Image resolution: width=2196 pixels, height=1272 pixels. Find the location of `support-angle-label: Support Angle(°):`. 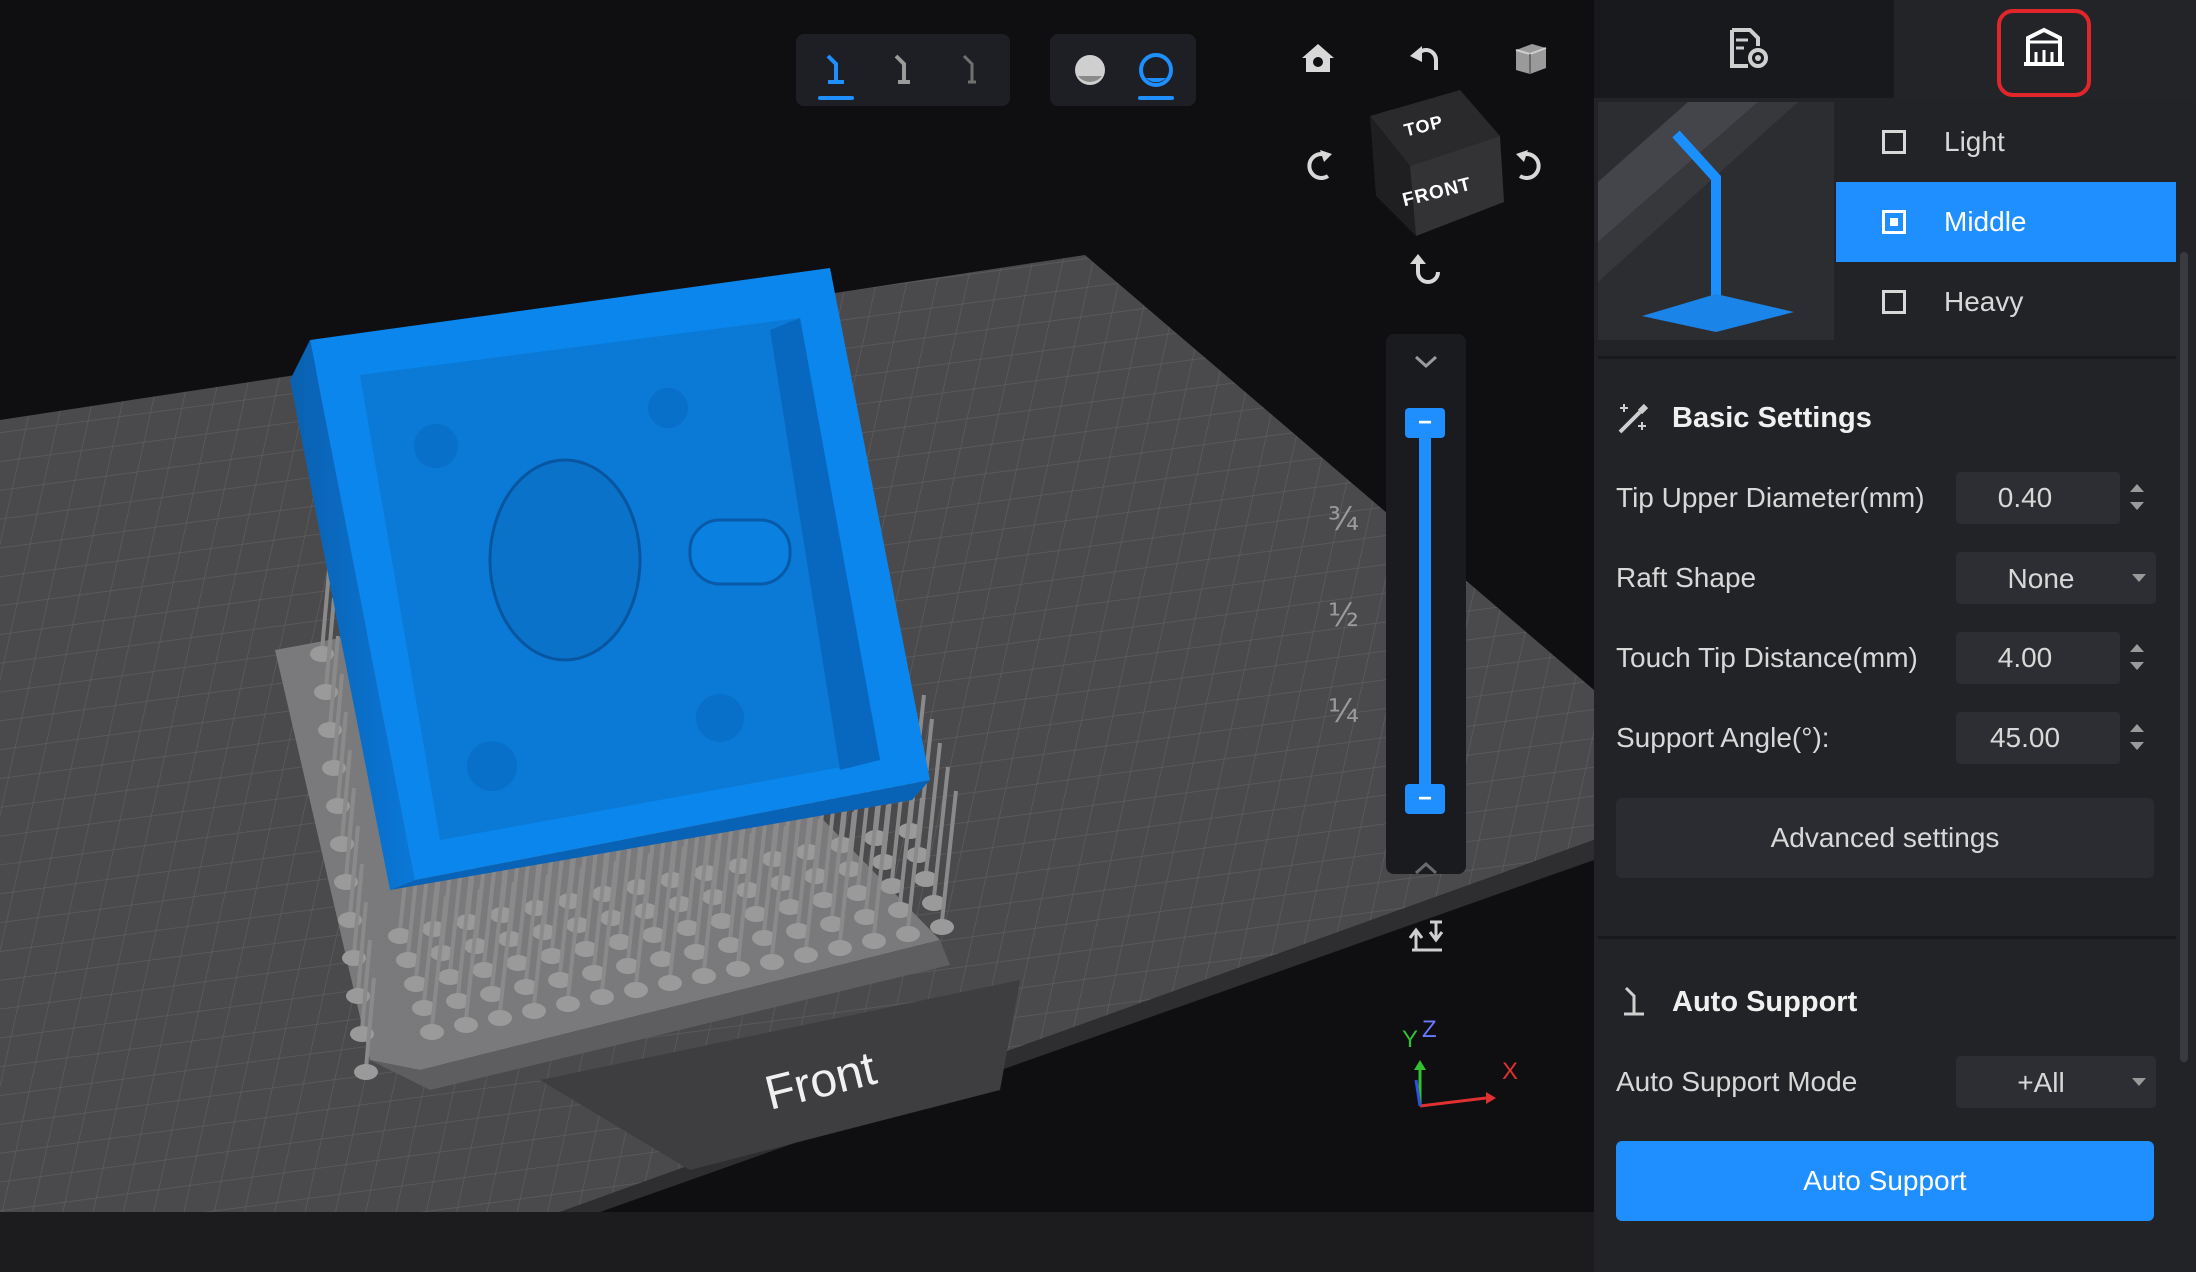

support-angle-label: Support Angle(°): is located at coordinates (1723, 737).